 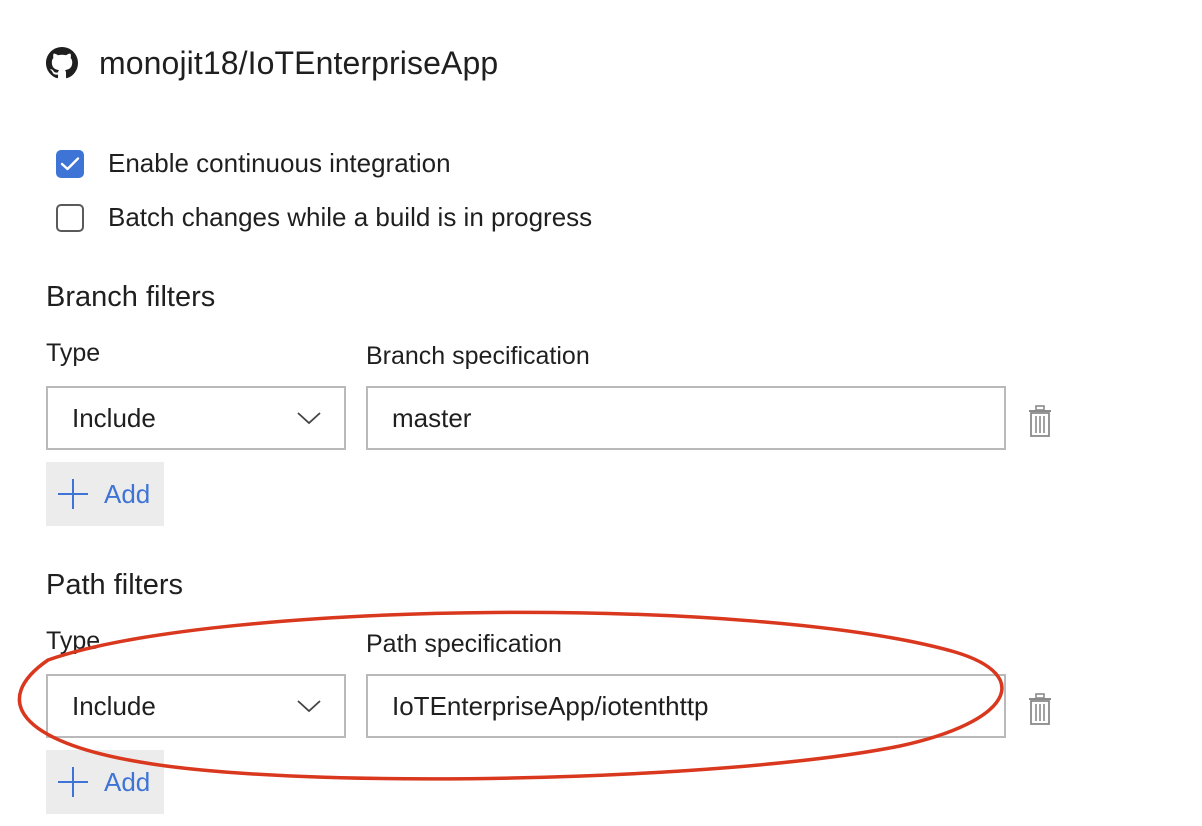 What do you see at coordinates (686, 418) in the screenshot?
I see `branch-spec-input` at bounding box center [686, 418].